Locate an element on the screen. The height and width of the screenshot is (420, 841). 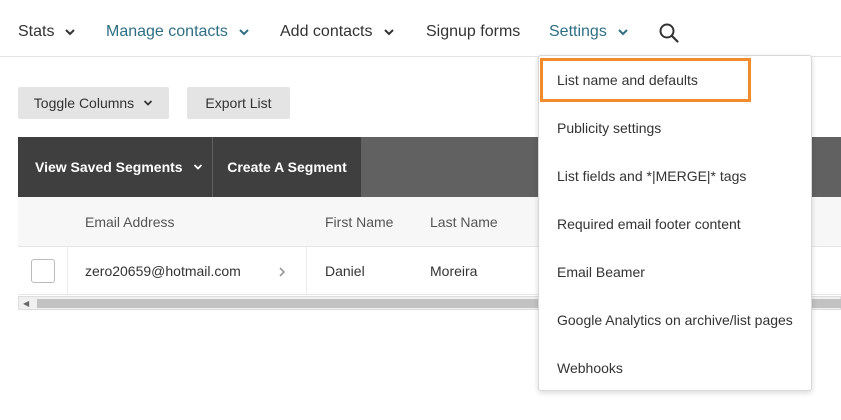
nav-add-contacts: Add contacts is located at coordinates (337, 32).